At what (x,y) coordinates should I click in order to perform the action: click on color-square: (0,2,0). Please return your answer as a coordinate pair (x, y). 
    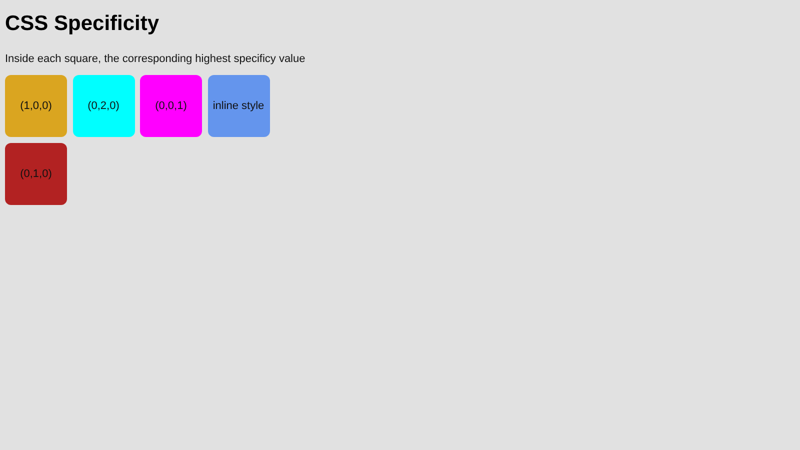
    Looking at the image, I should click on (103, 106).